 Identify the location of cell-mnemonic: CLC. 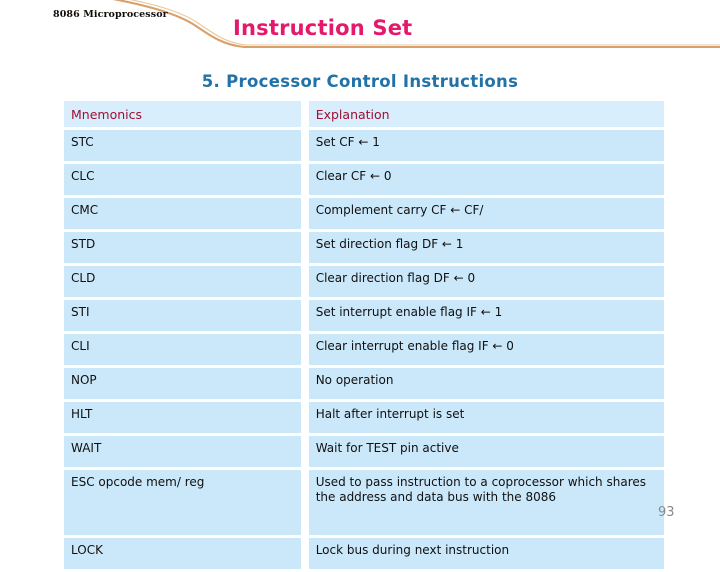
(186, 181).